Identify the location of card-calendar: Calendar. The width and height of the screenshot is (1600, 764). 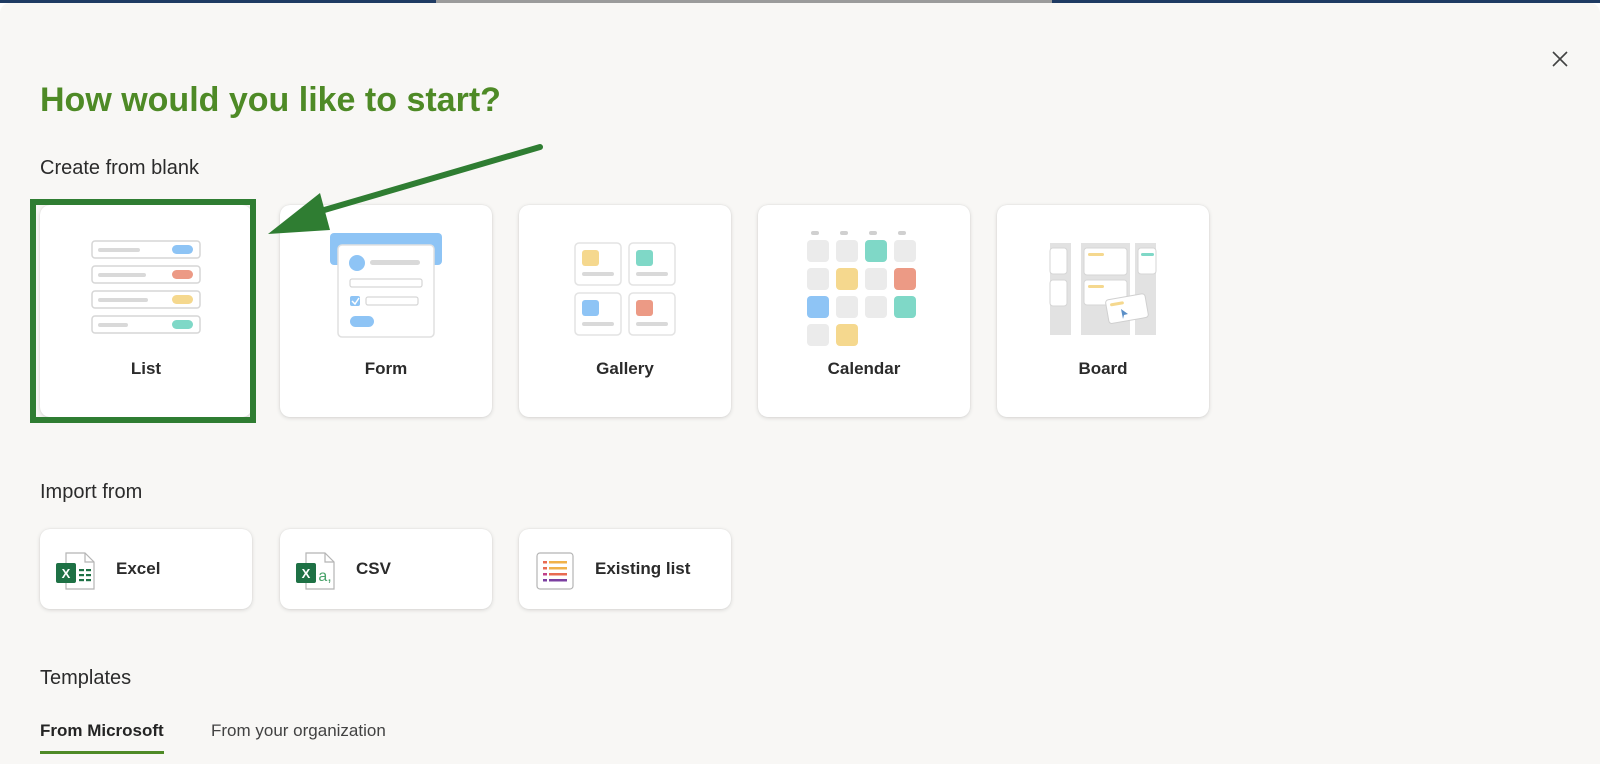
(864, 311).